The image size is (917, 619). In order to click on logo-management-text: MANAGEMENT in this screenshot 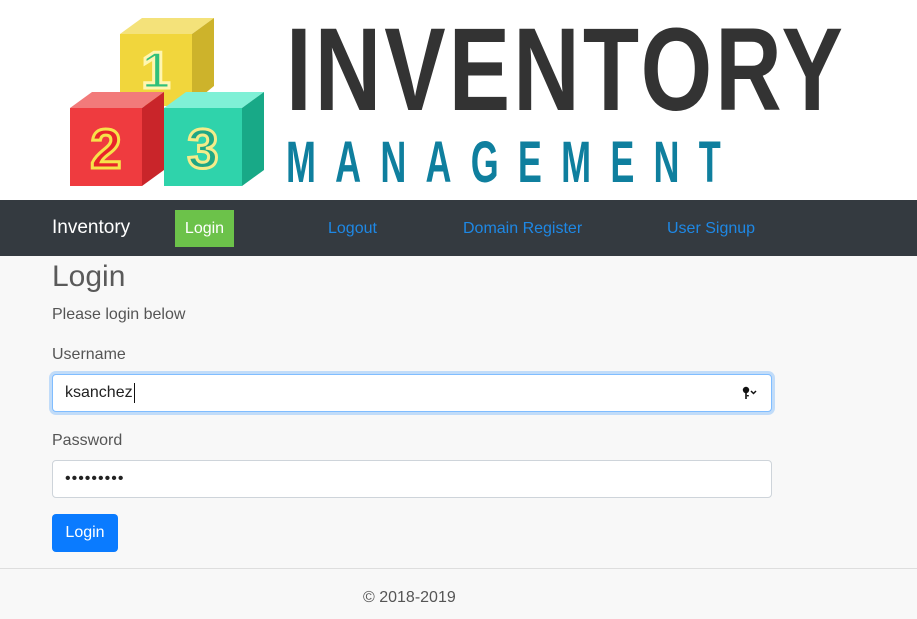, I will do `click(513, 162)`.